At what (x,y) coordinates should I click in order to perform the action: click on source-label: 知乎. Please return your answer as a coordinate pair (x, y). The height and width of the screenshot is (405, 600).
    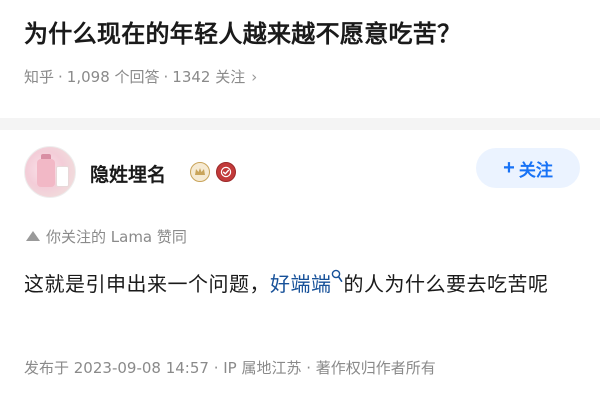
    Looking at the image, I should click on (39, 77).